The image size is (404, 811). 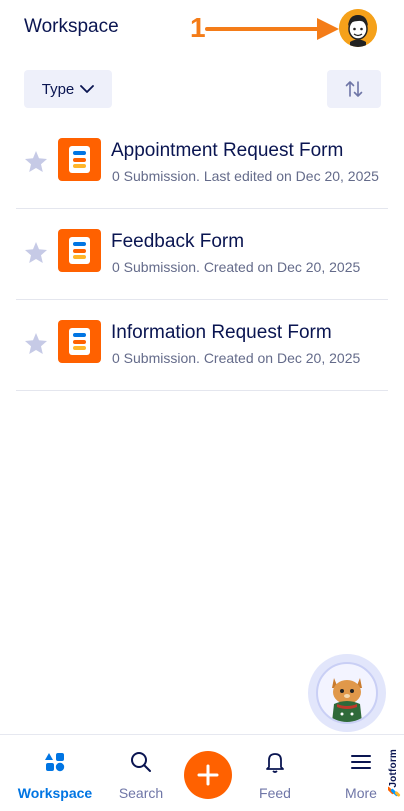 I want to click on nav-feed: Feed, so click(x=275, y=773).